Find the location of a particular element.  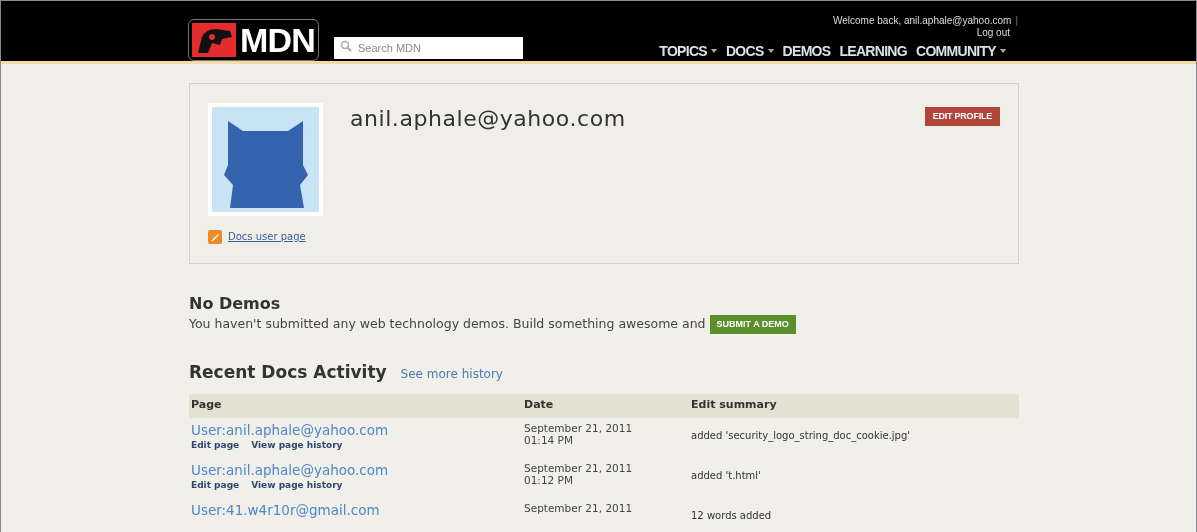

dinosaur-icon is located at coordinates (214, 40).